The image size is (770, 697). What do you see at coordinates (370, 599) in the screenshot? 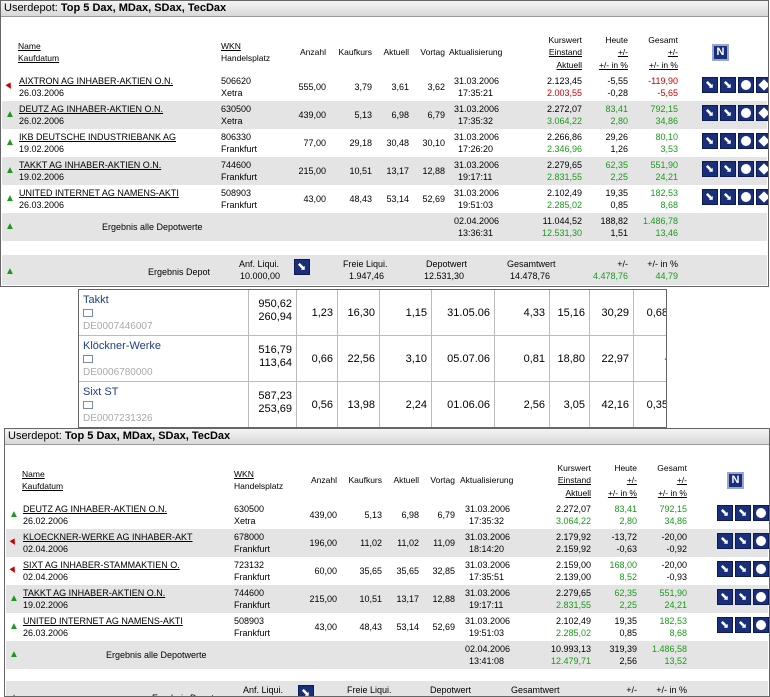
I see `kaufkurs-value: 10,51` at bounding box center [370, 599].